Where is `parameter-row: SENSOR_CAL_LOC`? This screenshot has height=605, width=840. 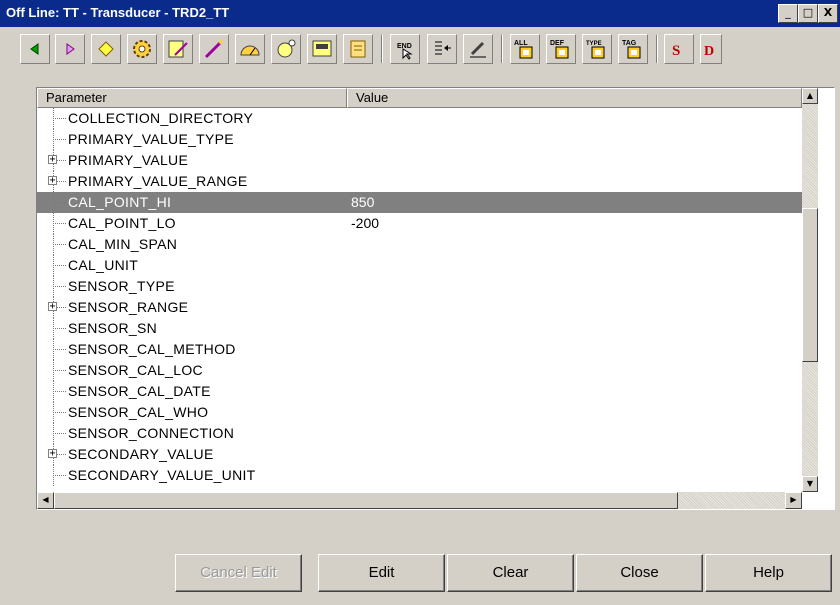
parameter-row: SENSOR_CAL_LOC is located at coordinates (419, 370).